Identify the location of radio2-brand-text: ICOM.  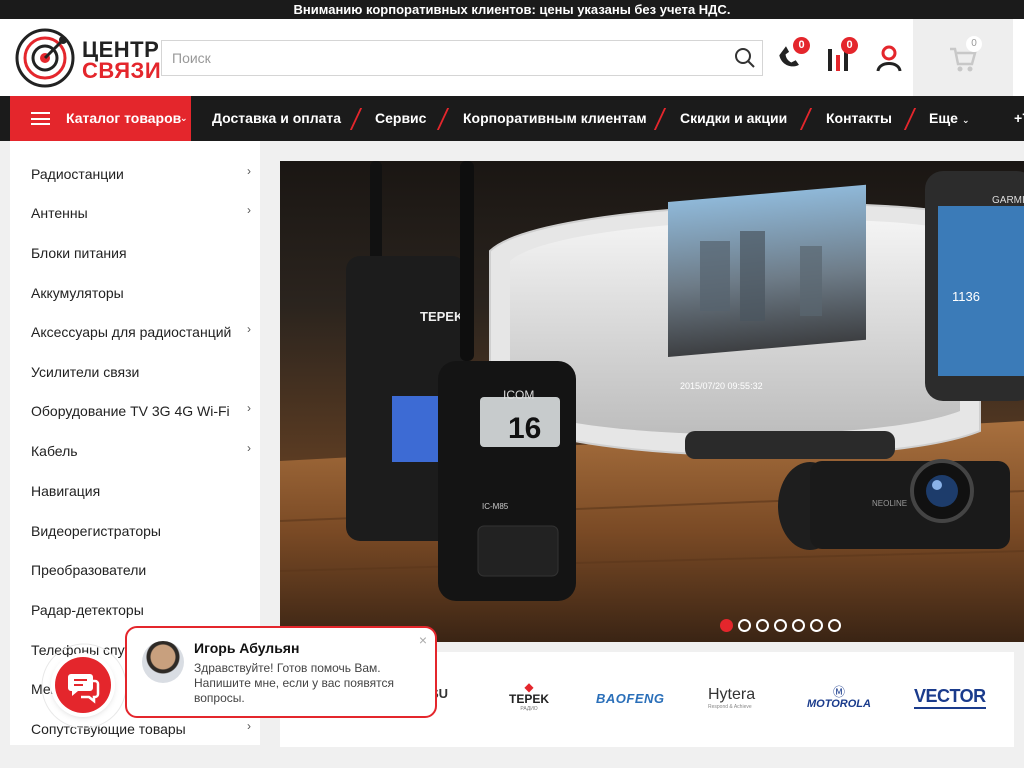
(518, 395).